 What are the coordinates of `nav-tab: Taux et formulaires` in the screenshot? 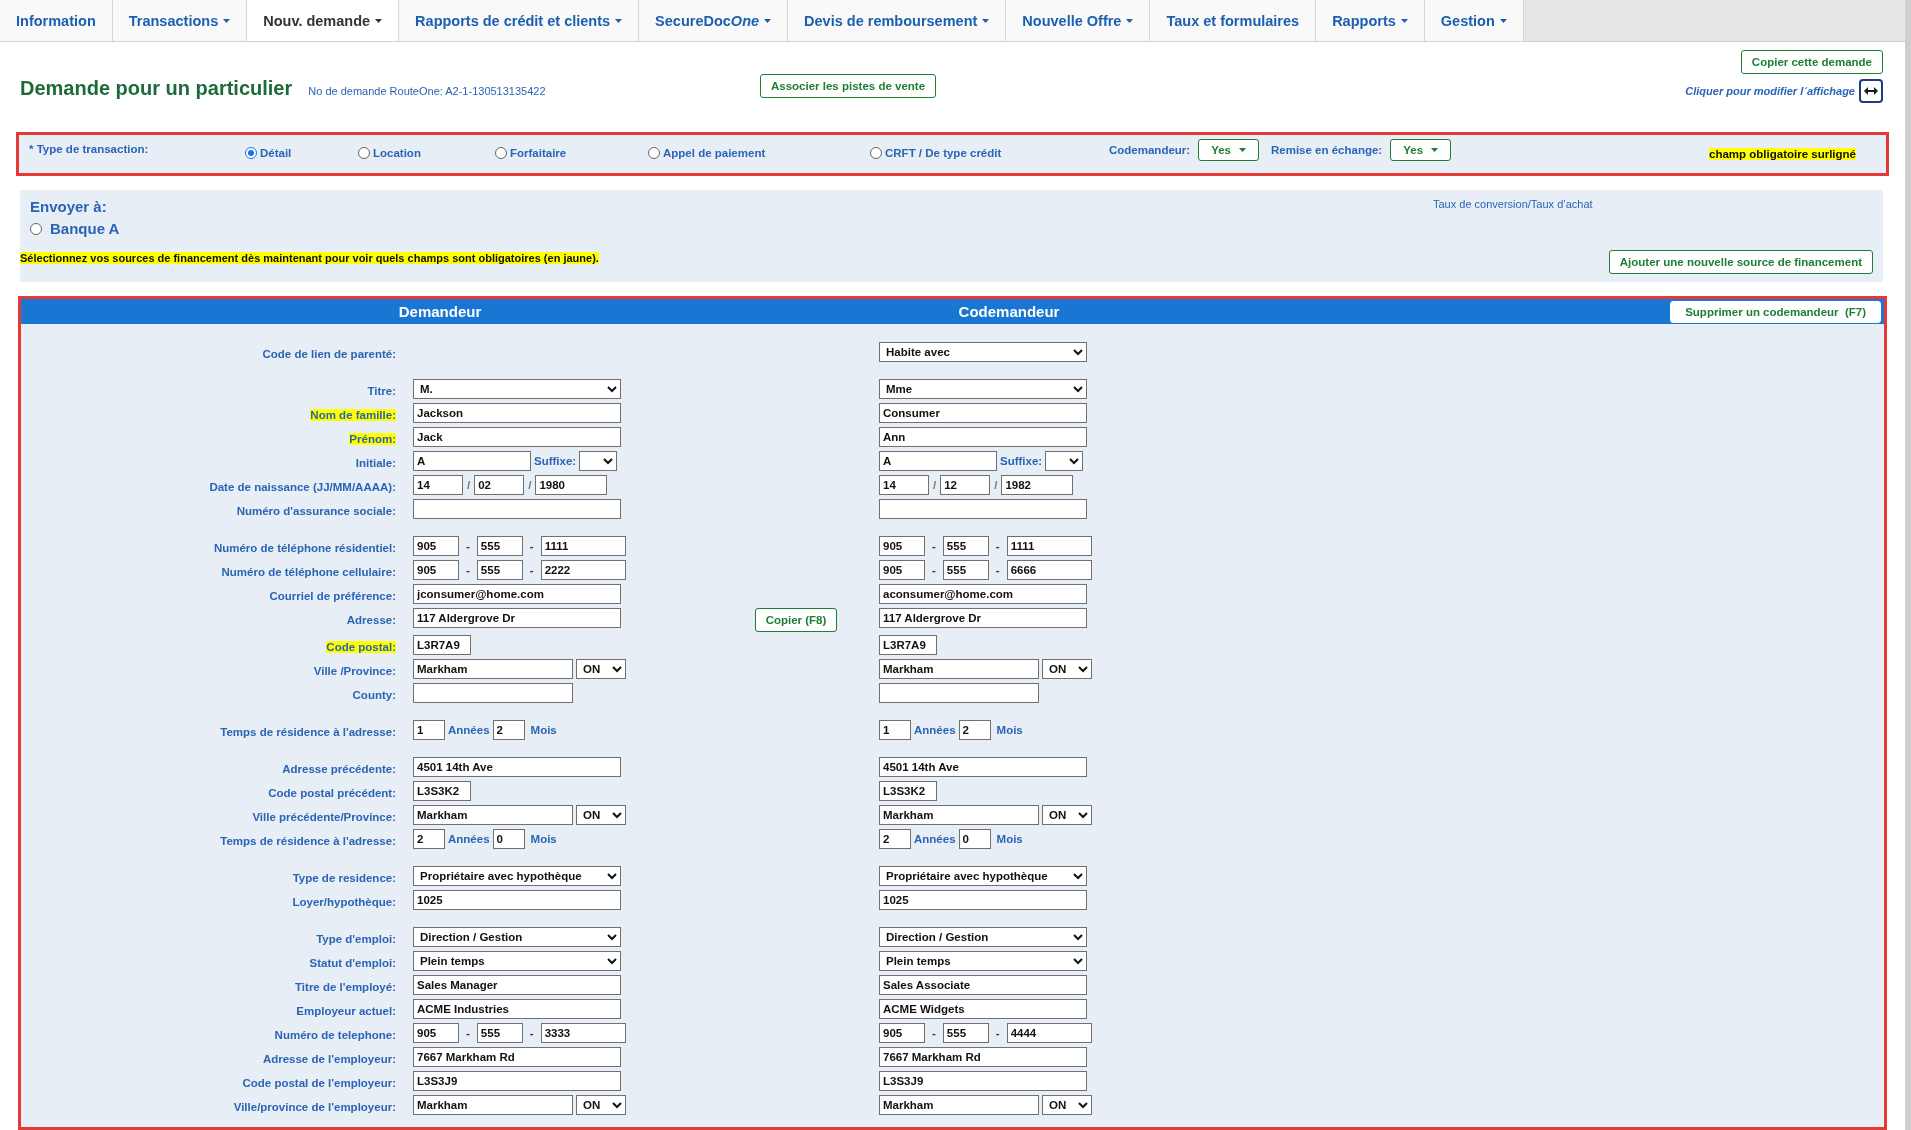 It's located at (1233, 20).